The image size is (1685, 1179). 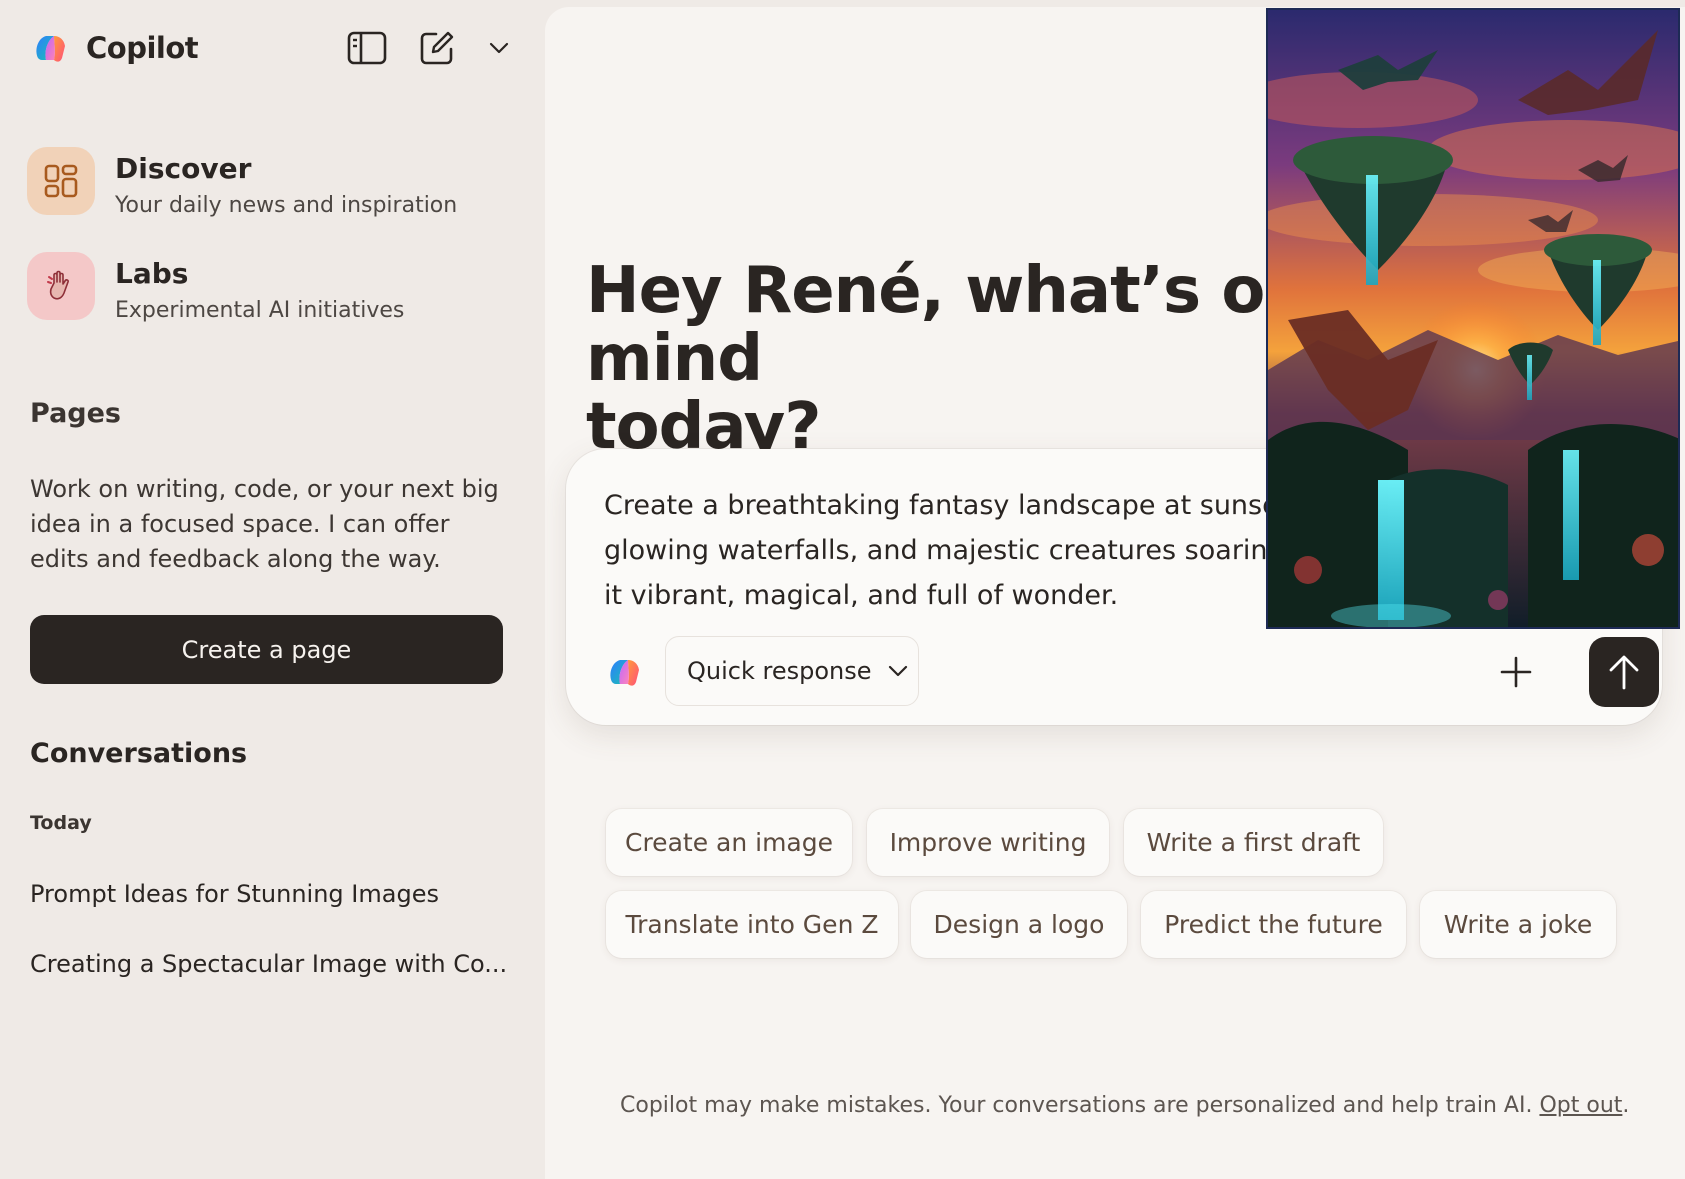 I want to click on pages-heading: Pages, so click(x=75, y=413).